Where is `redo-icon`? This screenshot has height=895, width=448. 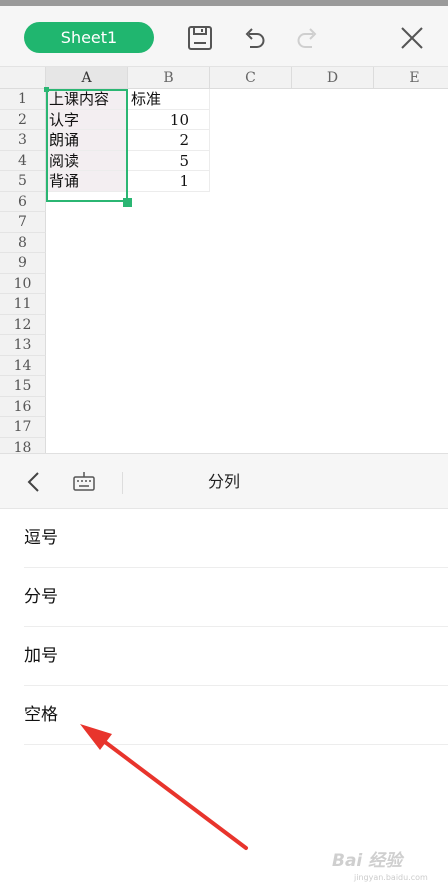
redo-icon is located at coordinates (308, 38).